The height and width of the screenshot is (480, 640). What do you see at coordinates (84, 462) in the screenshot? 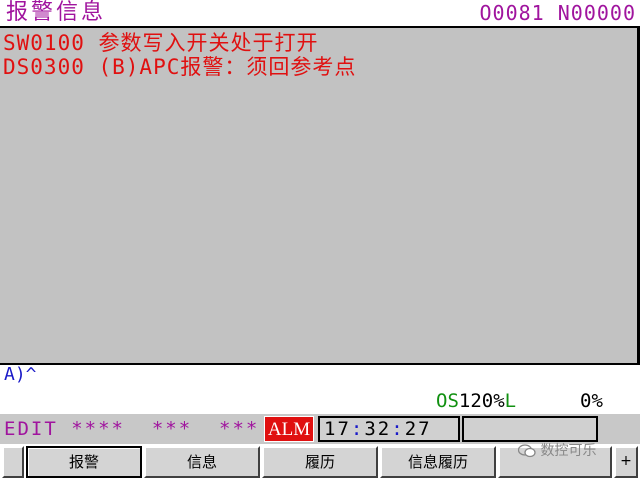
I see `softkey-alarm: 报警` at bounding box center [84, 462].